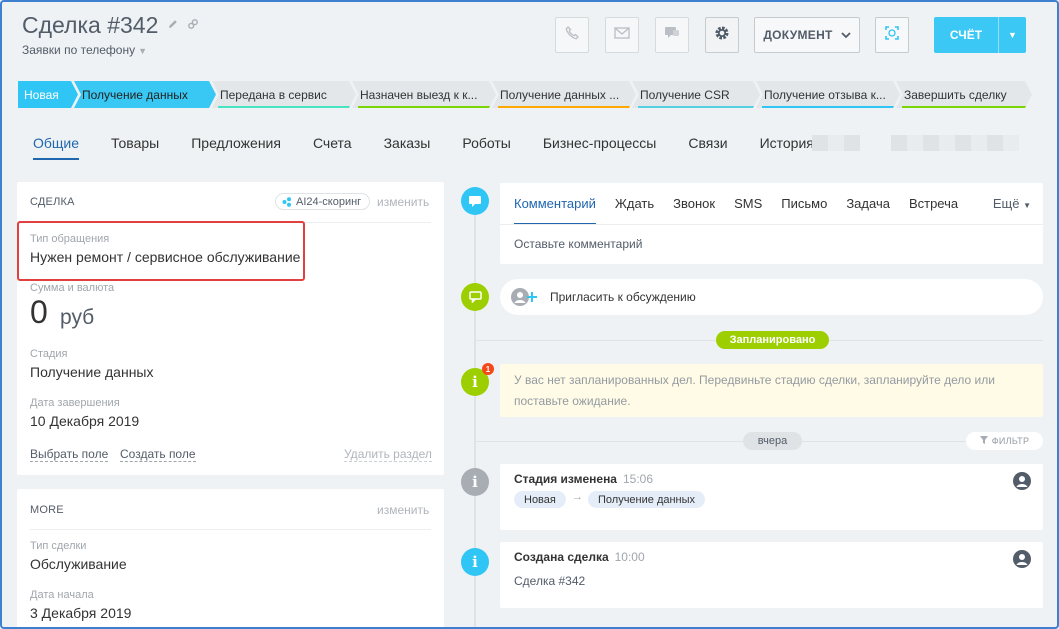  What do you see at coordinates (52, 202) in the screenshot?
I see `deal-card-heading: СДЕЛКА` at bounding box center [52, 202].